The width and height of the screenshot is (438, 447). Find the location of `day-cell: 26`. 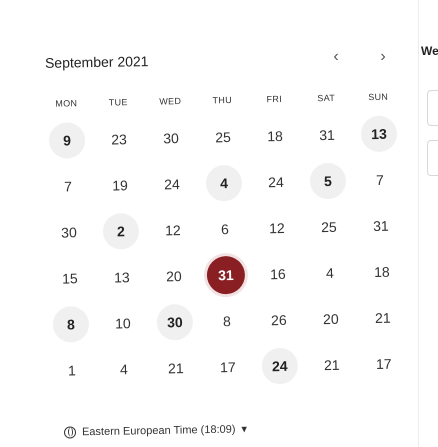

day-cell: 26 is located at coordinates (278, 320).